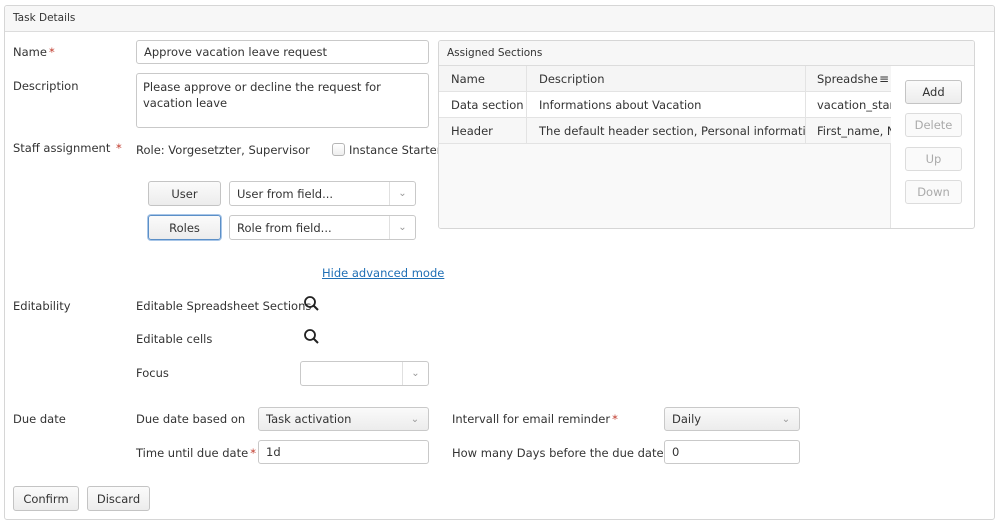 This screenshot has height=527, width=1000. I want to click on role-from-field-select: Role from field... ⌄, so click(322, 227).